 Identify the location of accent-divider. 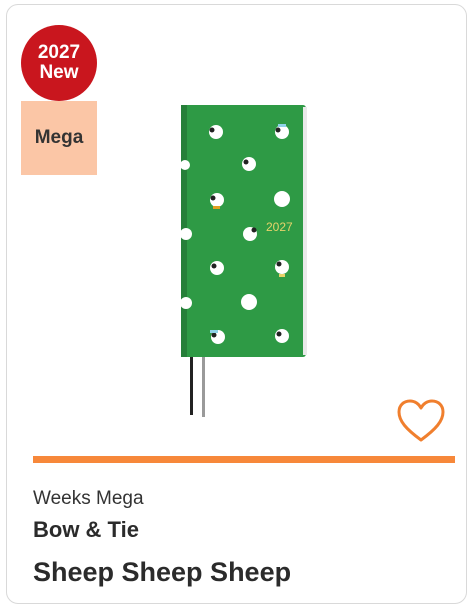
(244, 459).